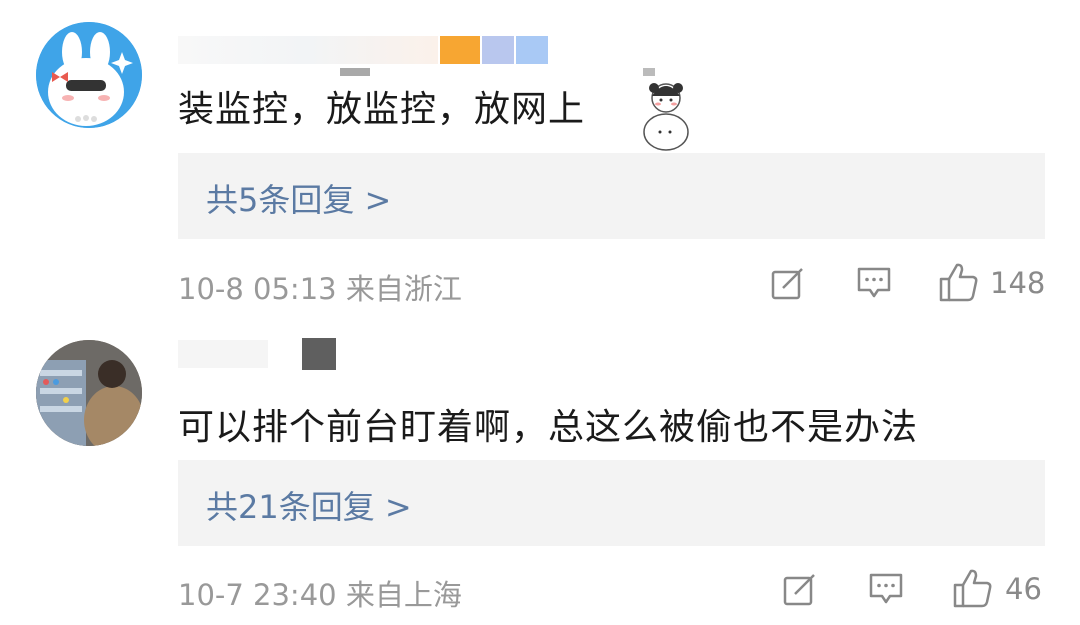  What do you see at coordinates (666, 113) in the screenshot?
I see `sticker-image` at bounding box center [666, 113].